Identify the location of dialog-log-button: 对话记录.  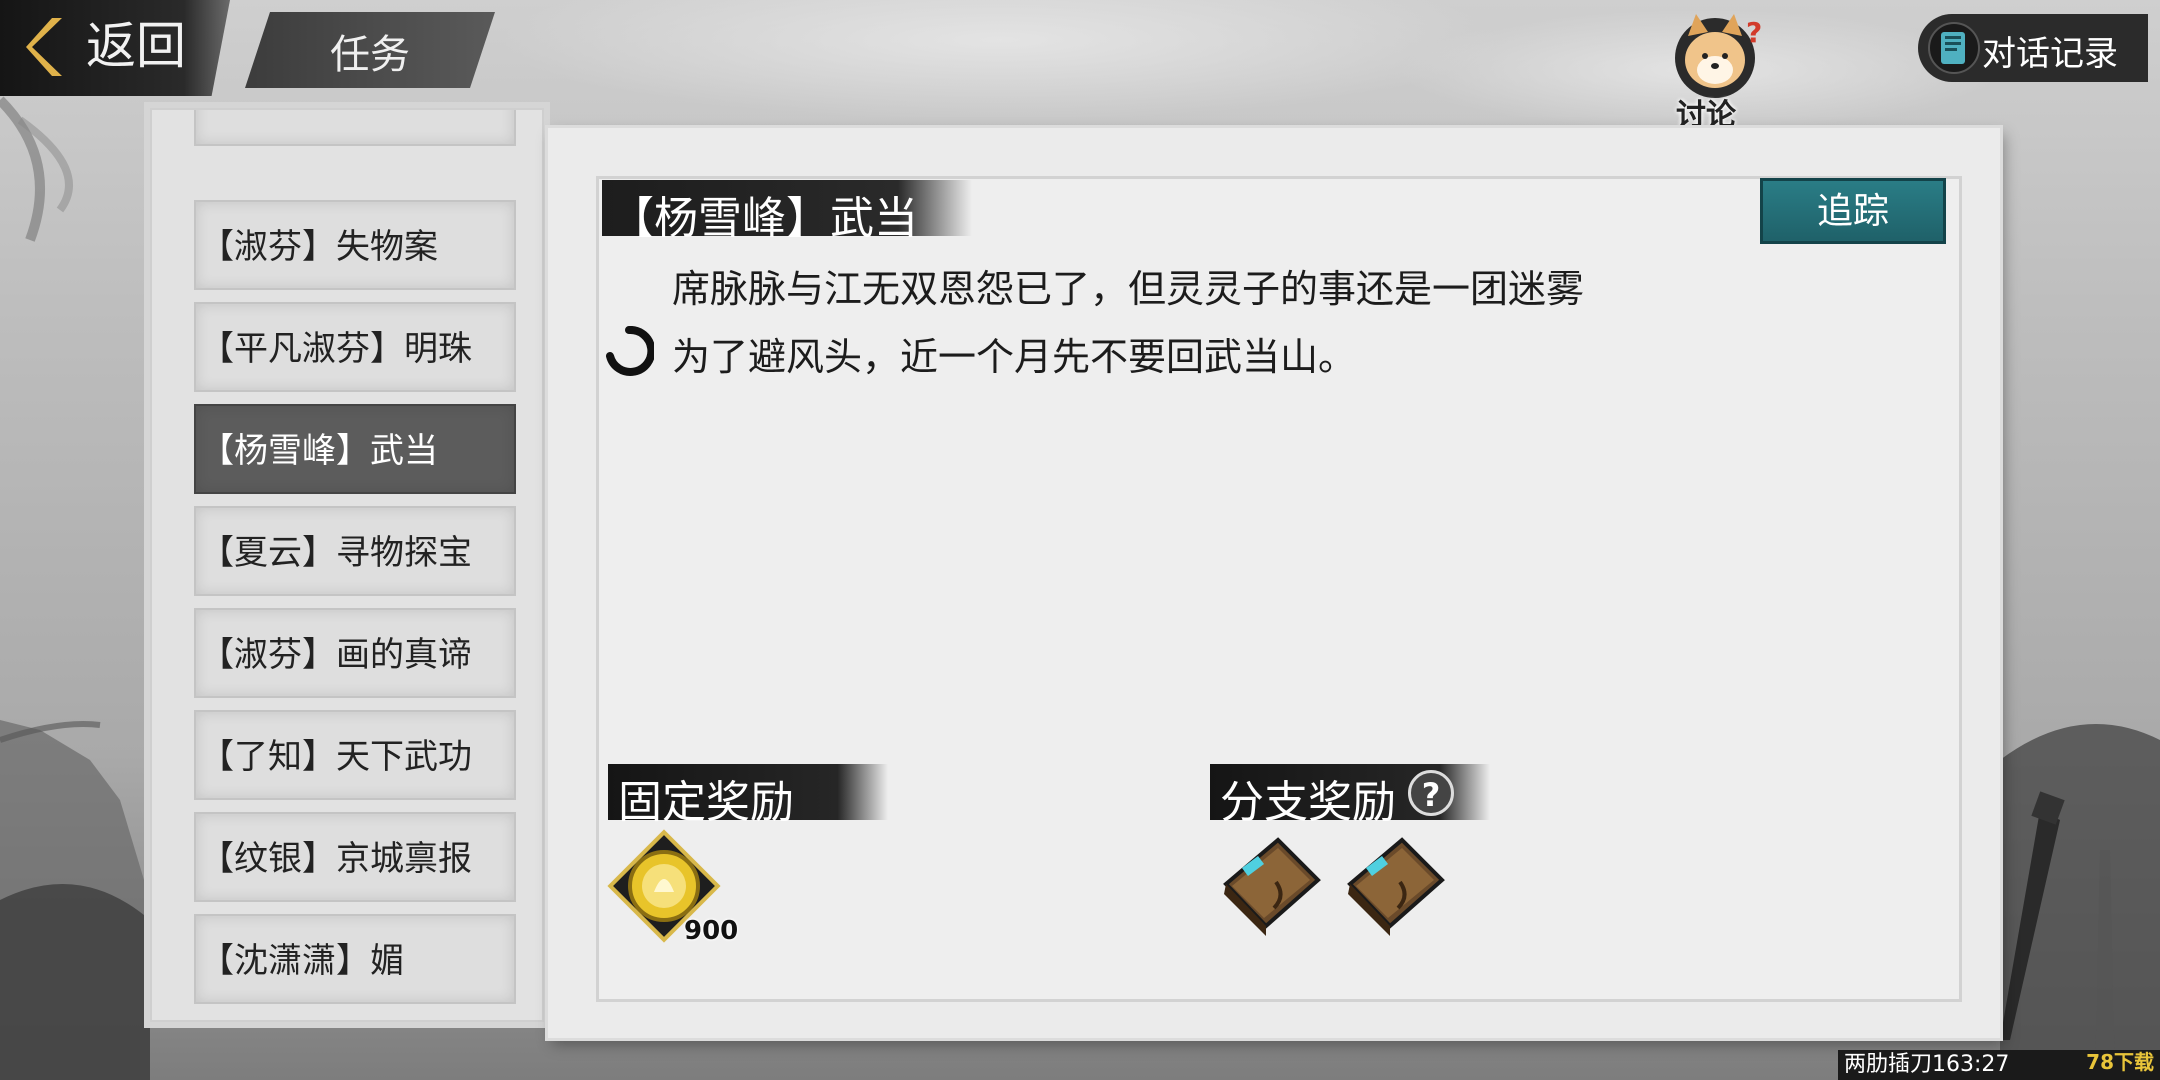
(2033, 48).